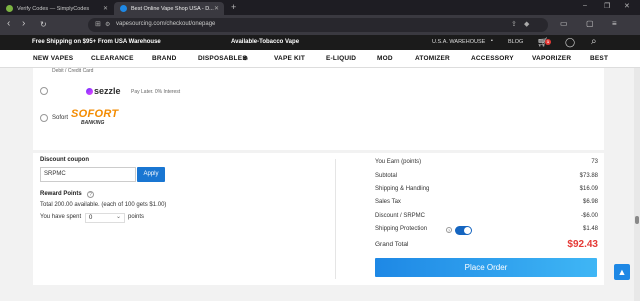  Describe the element at coordinates (637, 220) in the screenshot. I see `scrollbar-thumb` at that location.